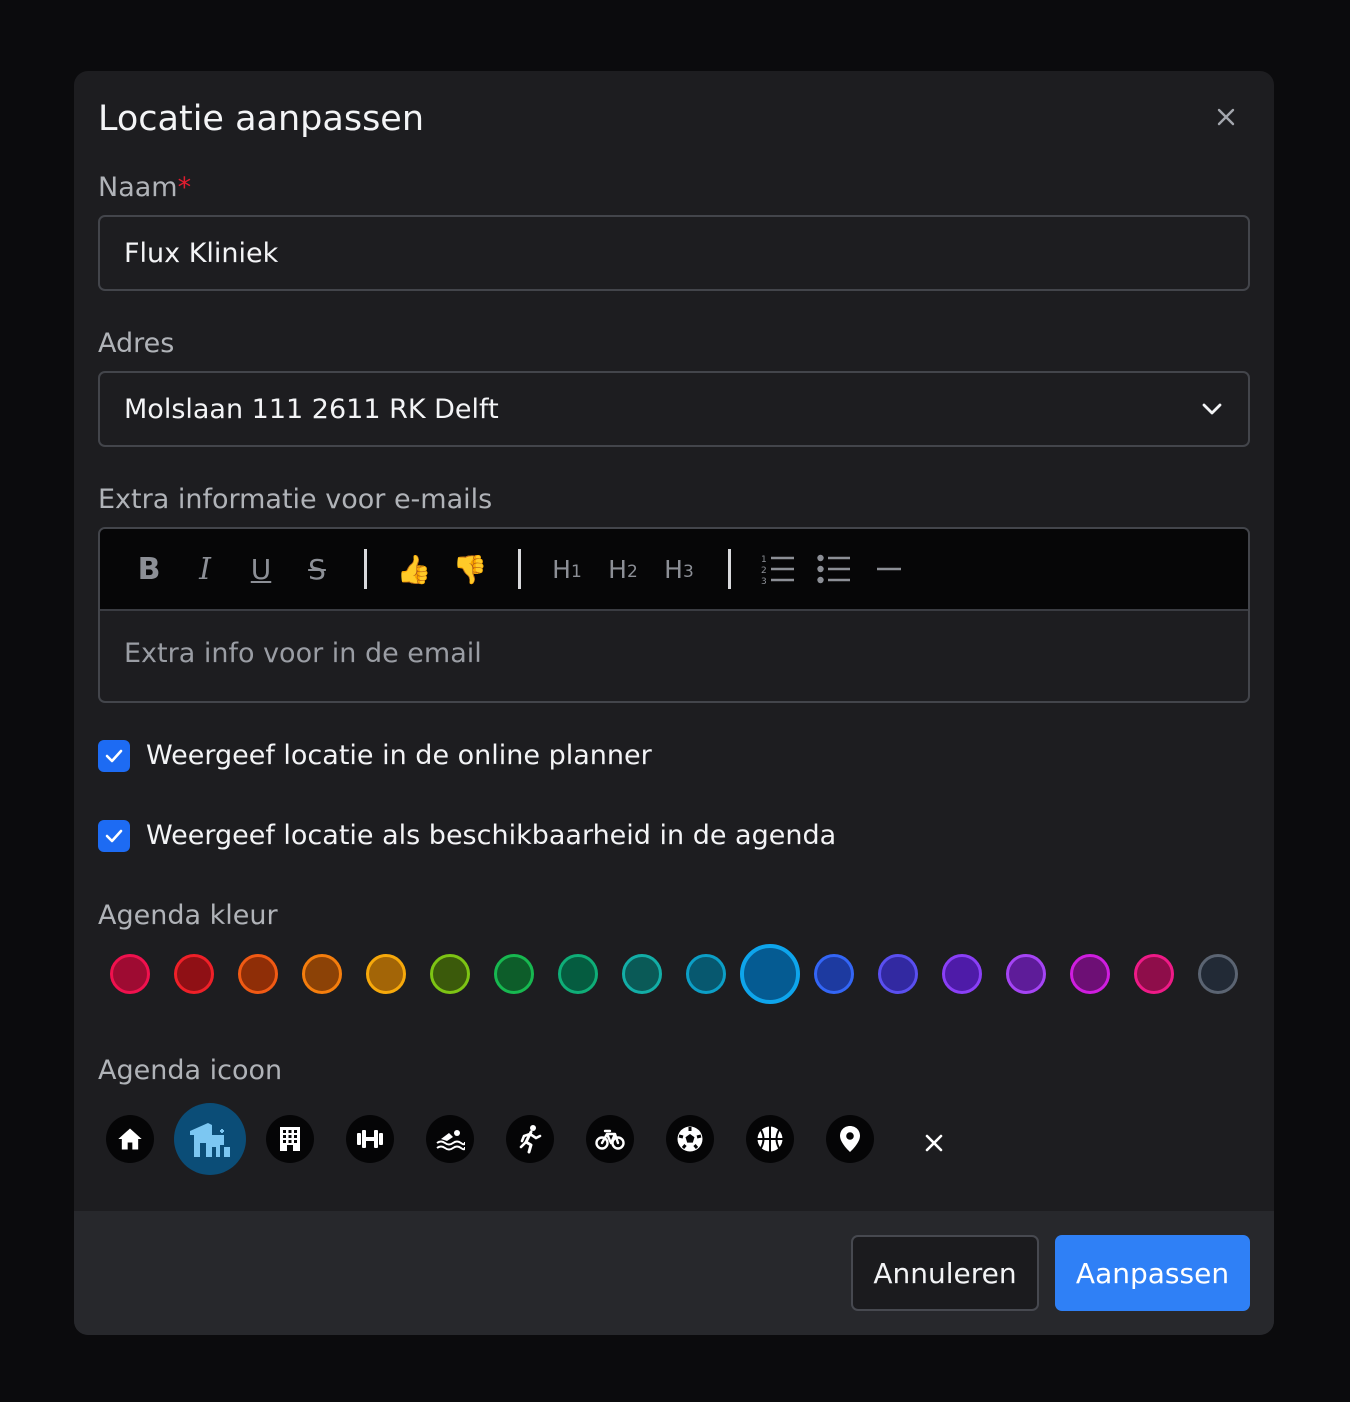 The height and width of the screenshot is (1402, 1350). I want to click on calendar-color-label: Agenda kleur, so click(188, 915).